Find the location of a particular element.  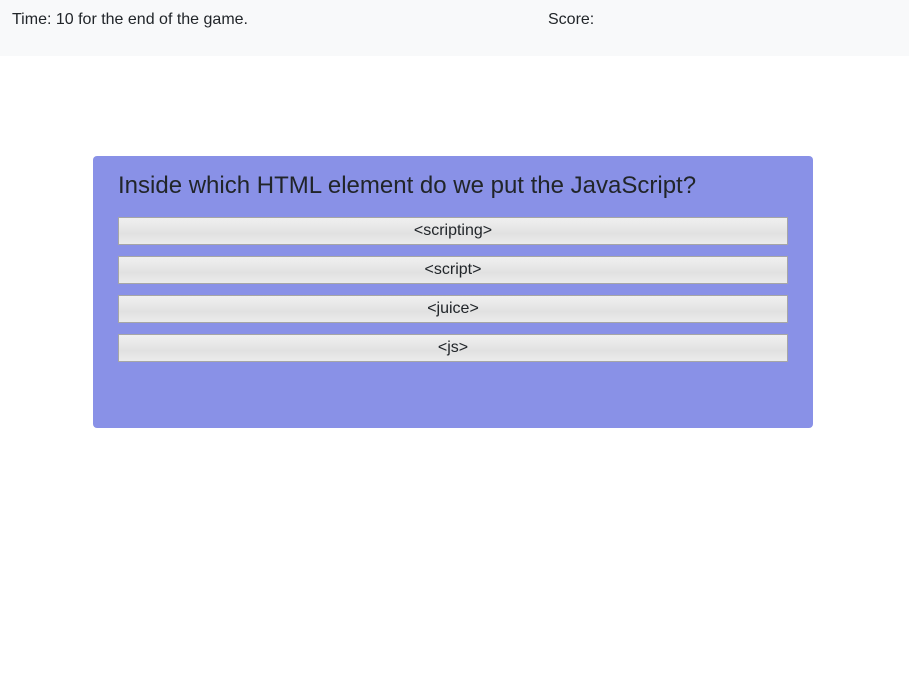

score-text: Score: is located at coordinates (571, 19).